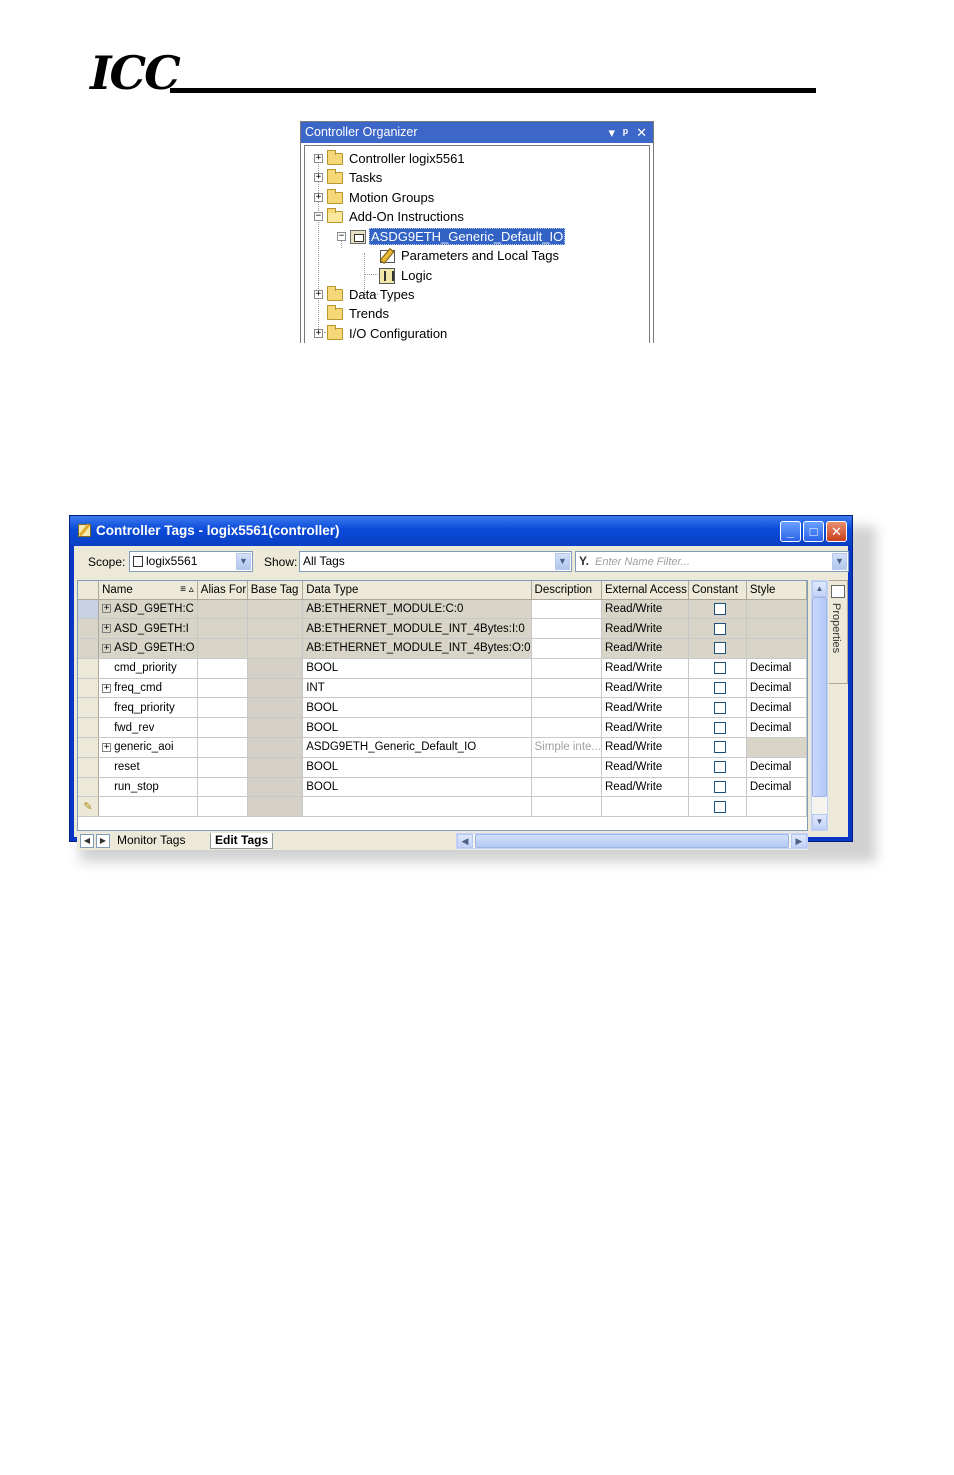 Image resolution: width=954 pixels, height=1475 pixels. What do you see at coordinates (717, 590) in the screenshot?
I see `column-header-constant: Constant` at bounding box center [717, 590].